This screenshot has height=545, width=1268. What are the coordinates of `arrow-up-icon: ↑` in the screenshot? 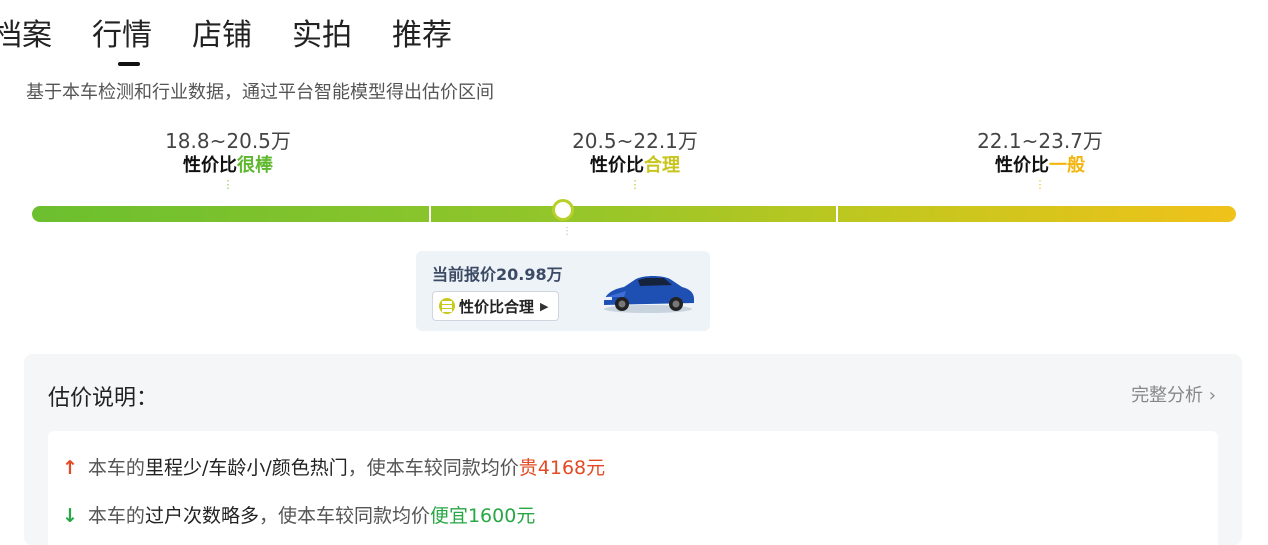 It's located at (70, 468).